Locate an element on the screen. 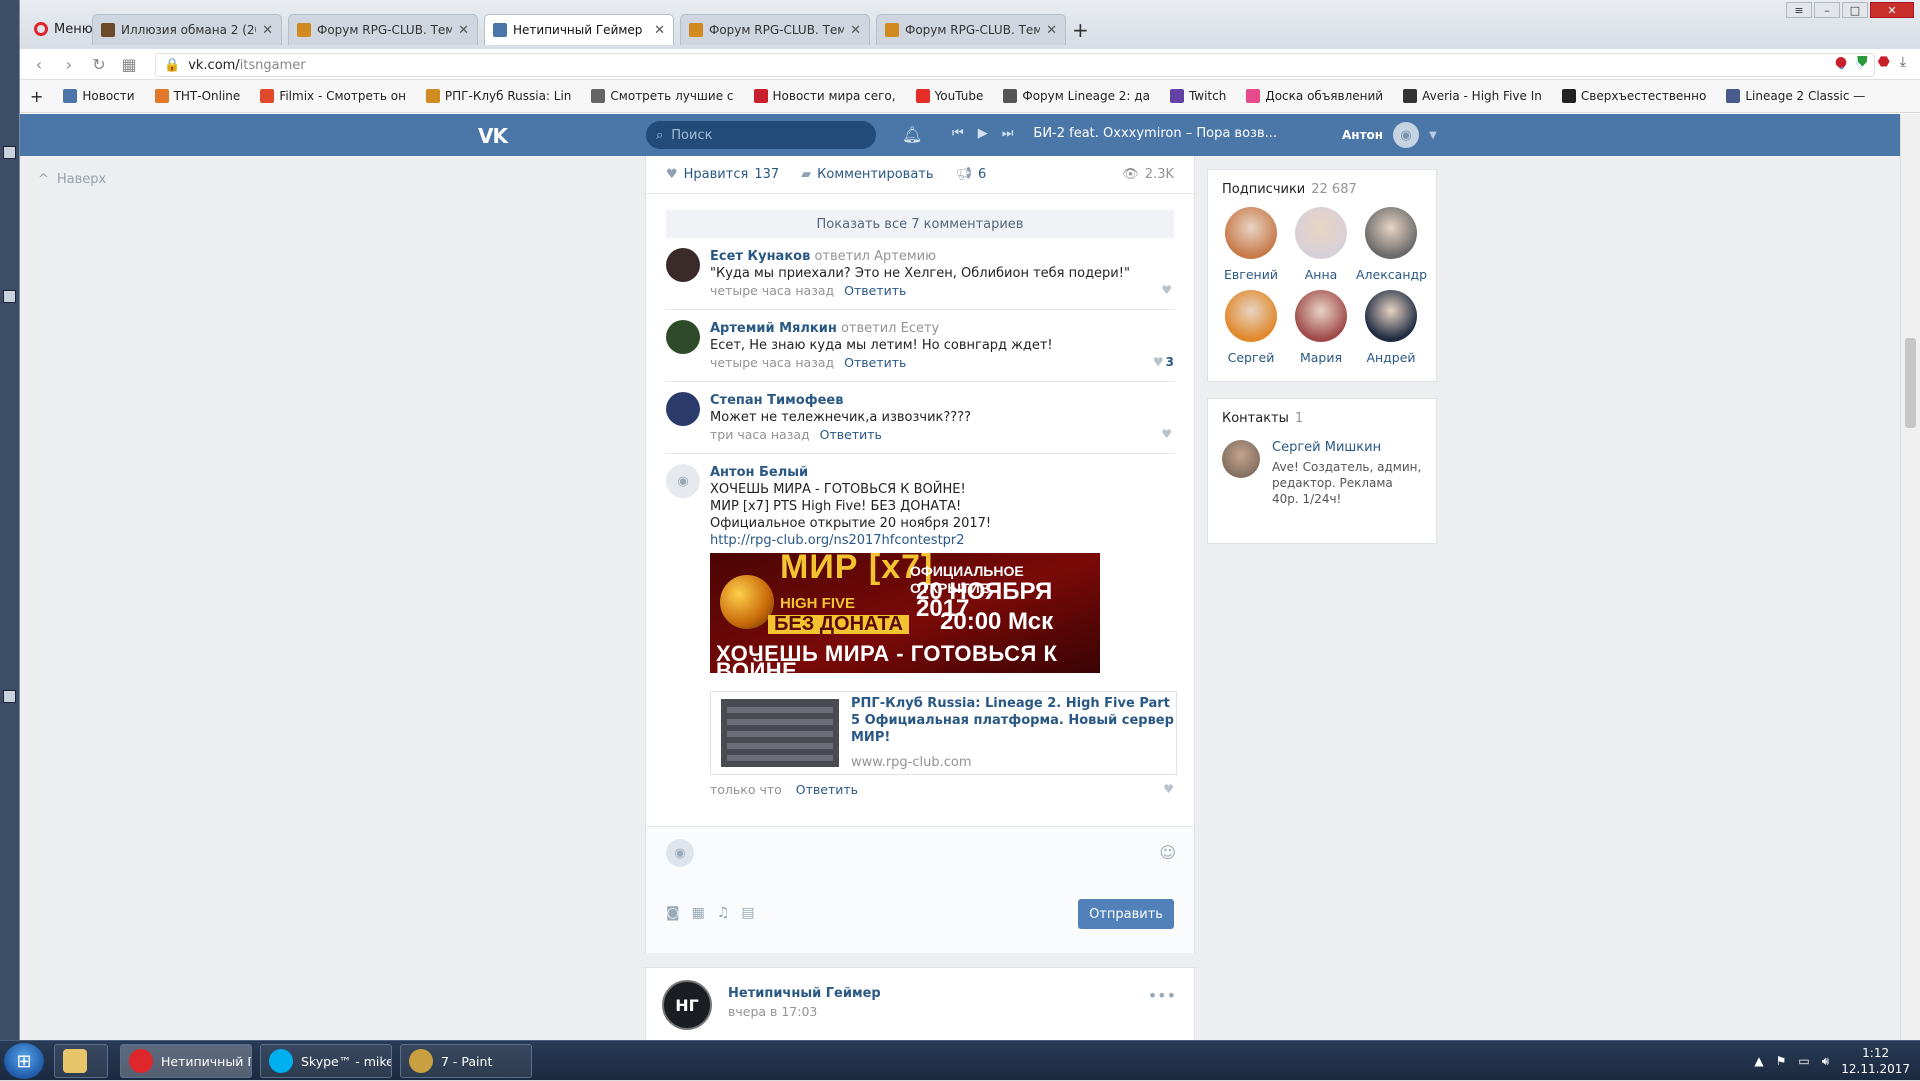  music-icon: ♫ is located at coordinates (723, 913).